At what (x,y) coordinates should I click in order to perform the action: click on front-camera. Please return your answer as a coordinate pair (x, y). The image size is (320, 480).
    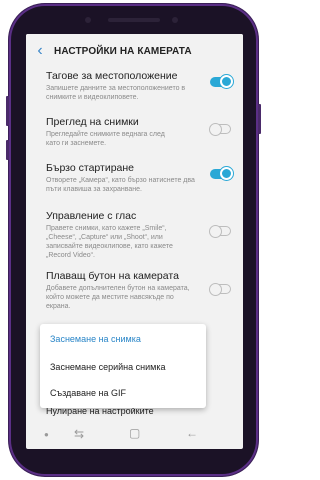
    Looking at the image, I should click on (175, 20).